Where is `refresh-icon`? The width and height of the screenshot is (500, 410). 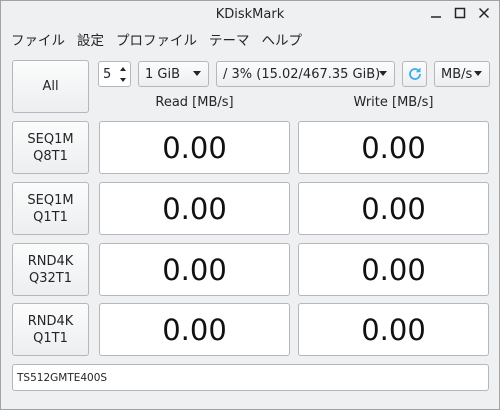
refresh-icon is located at coordinates (414, 73).